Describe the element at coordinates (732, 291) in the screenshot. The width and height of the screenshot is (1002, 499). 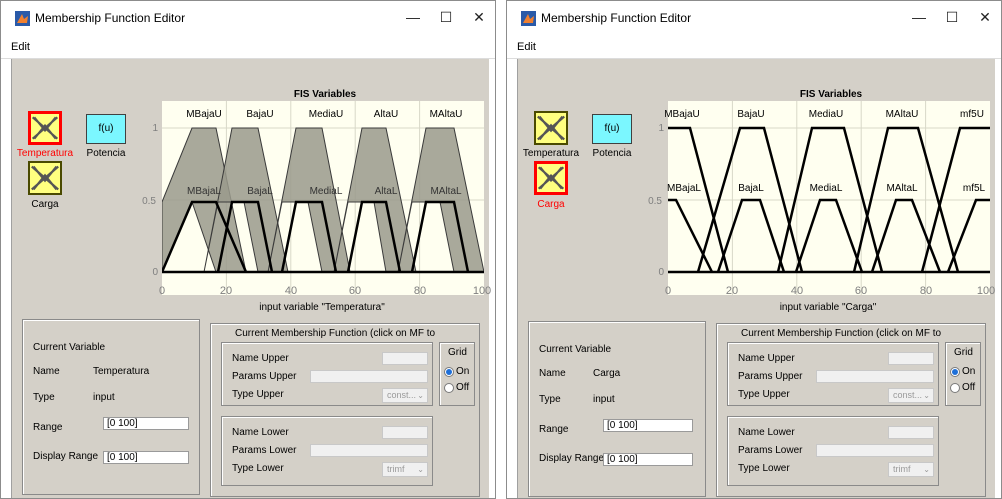
I see `x-tick: 20` at that location.